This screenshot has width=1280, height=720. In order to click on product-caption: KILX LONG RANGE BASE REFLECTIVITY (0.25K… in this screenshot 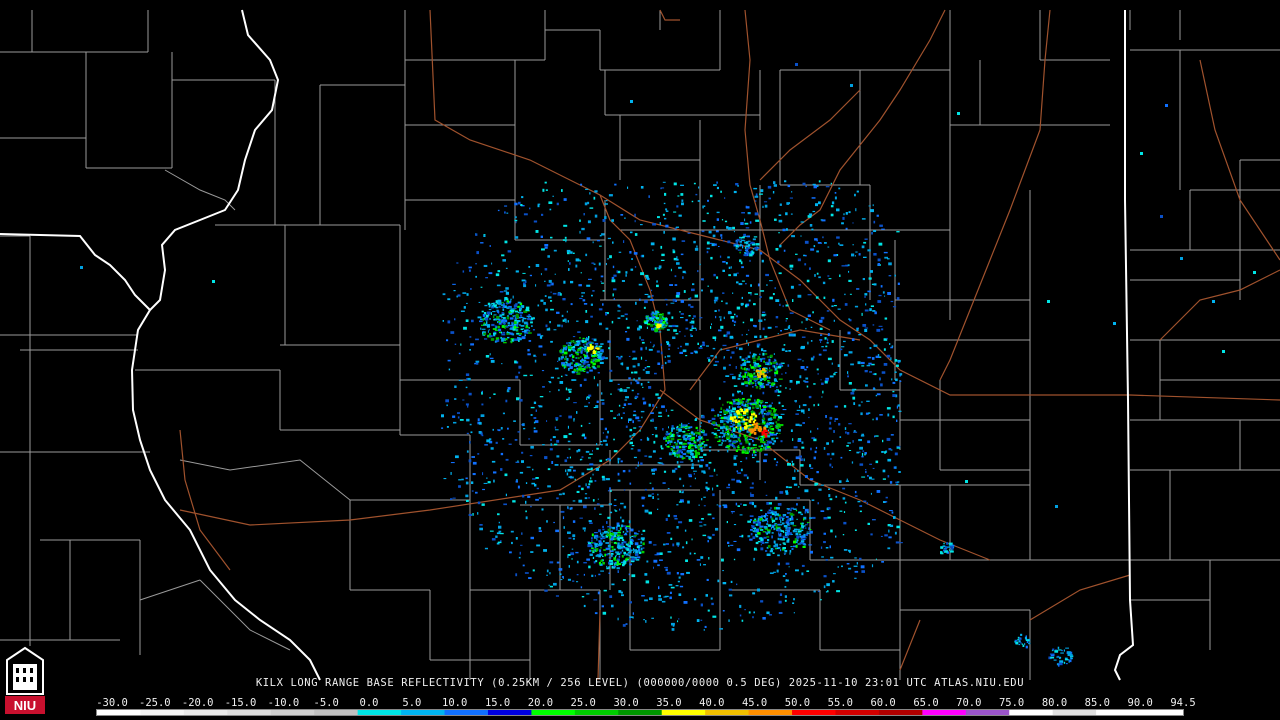, I will do `click(640, 683)`.